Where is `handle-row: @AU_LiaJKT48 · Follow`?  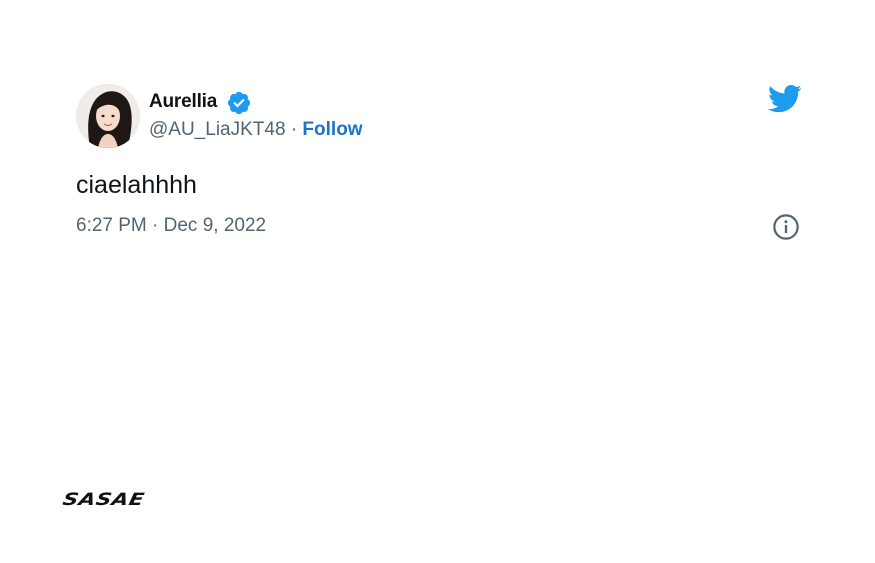 handle-row: @AU_LiaJKT48 · Follow is located at coordinates (256, 130).